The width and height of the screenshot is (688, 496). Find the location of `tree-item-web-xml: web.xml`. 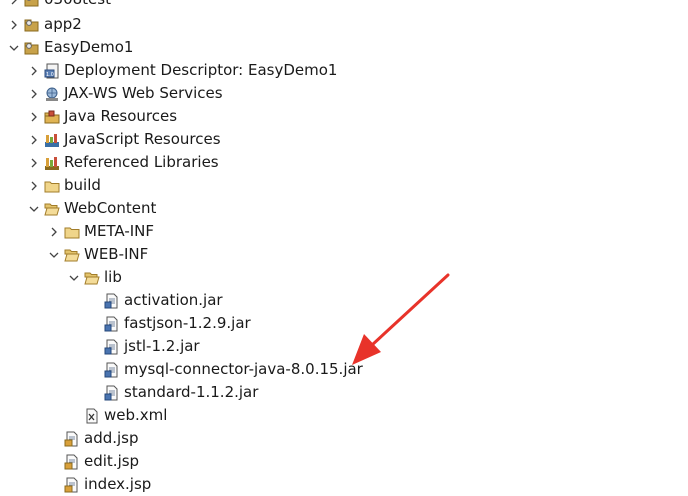

tree-item-web-xml: web.xml is located at coordinates (117, 415).